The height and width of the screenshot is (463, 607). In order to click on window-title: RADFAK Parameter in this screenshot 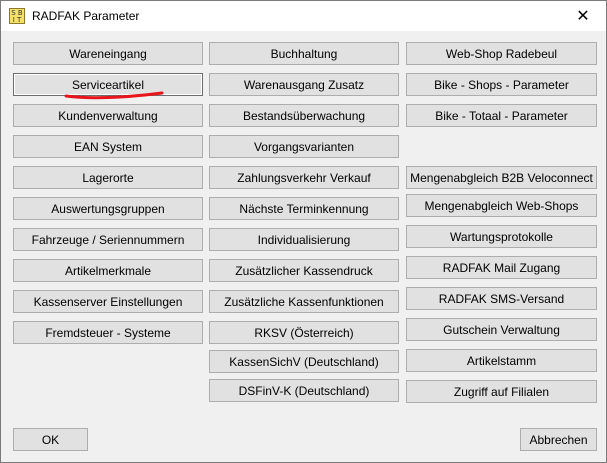, I will do `click(86, 16)`.